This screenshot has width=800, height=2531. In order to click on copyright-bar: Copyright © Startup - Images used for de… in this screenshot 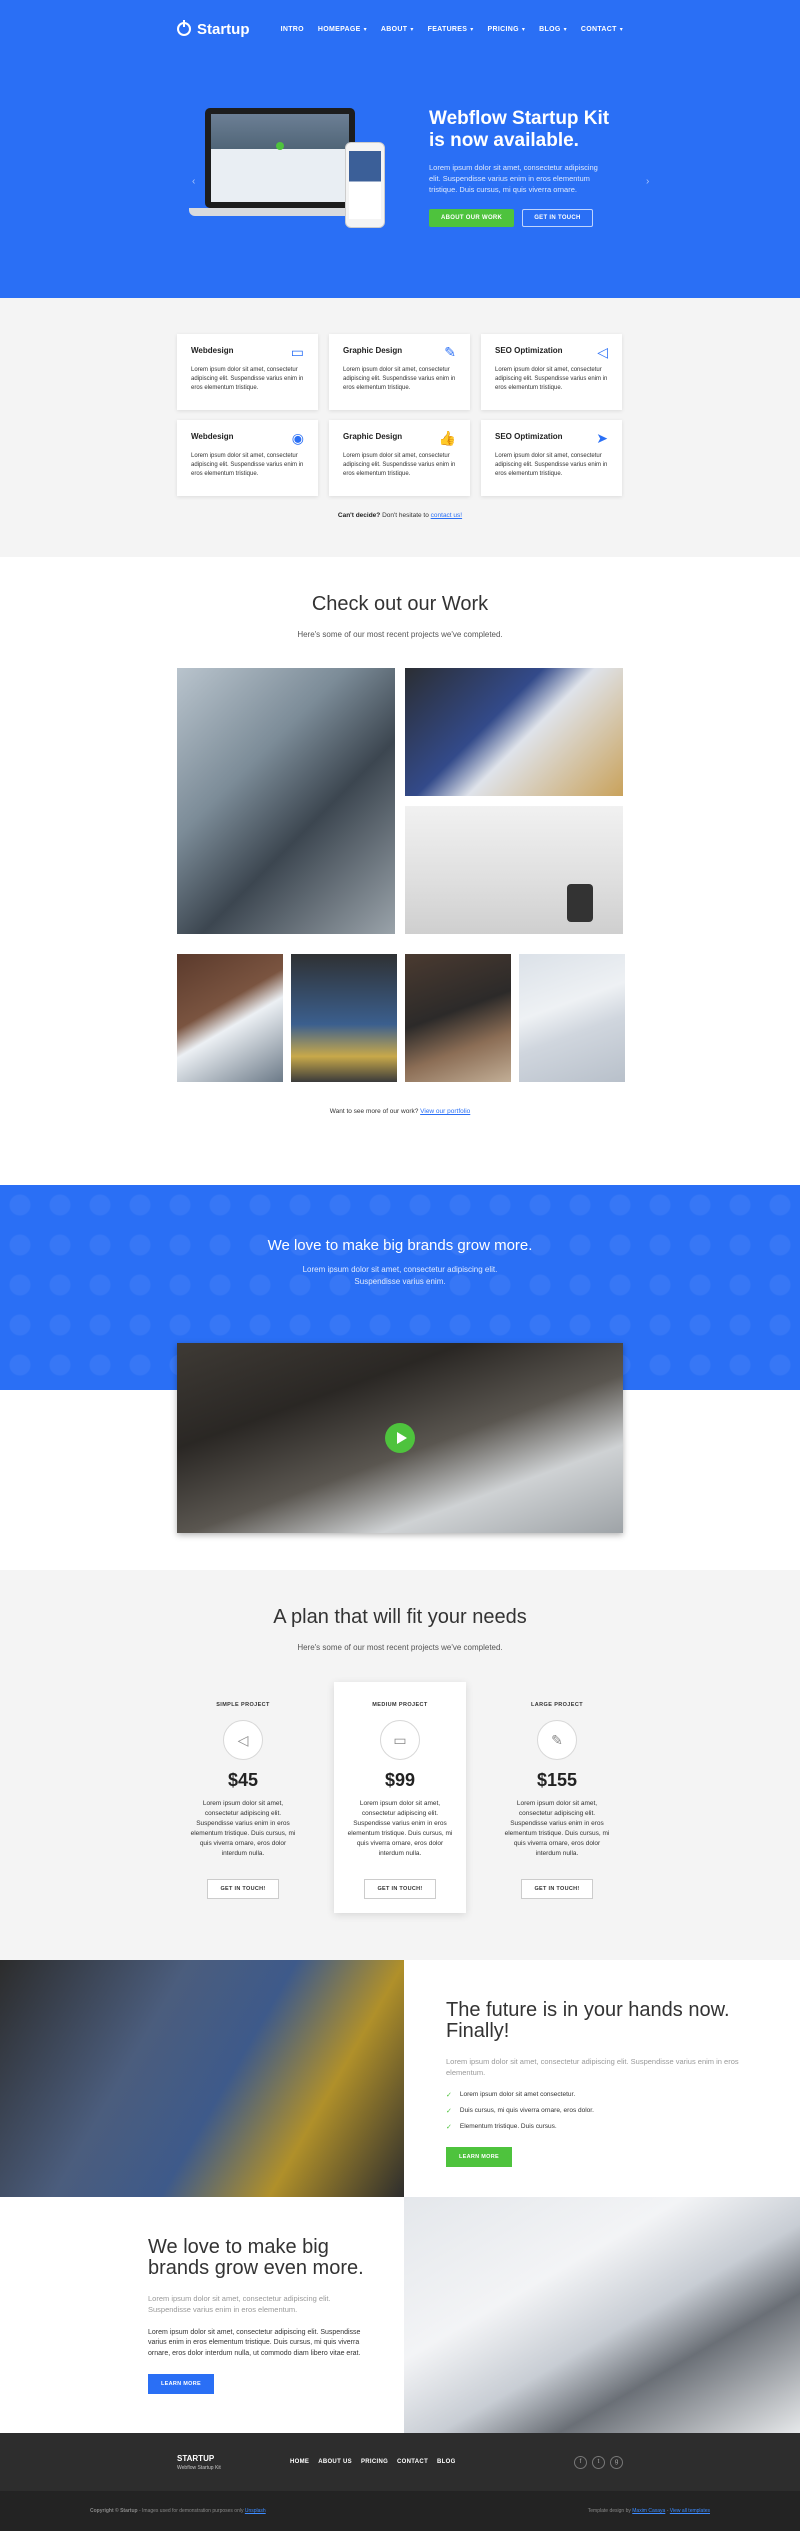, I will do `click(400, 2511)`.